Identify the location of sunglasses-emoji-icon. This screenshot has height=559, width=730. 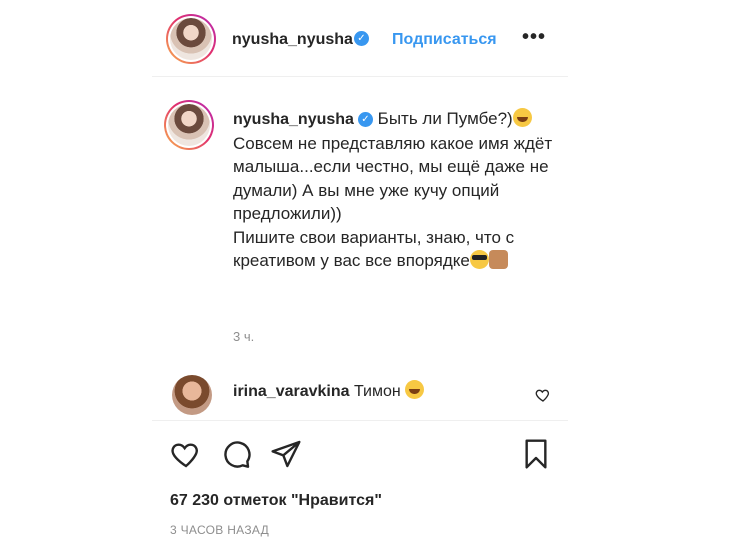
(479, 259).